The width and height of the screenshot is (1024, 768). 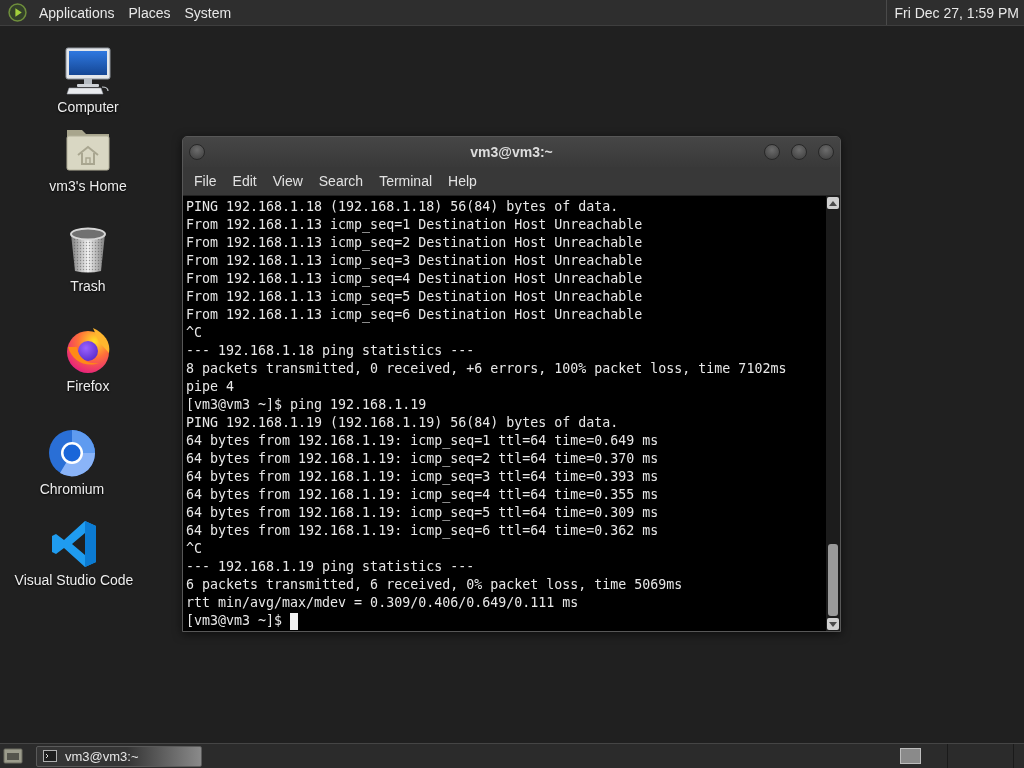 I want to click on show-desktop-icon, so click(x=13, y=756).